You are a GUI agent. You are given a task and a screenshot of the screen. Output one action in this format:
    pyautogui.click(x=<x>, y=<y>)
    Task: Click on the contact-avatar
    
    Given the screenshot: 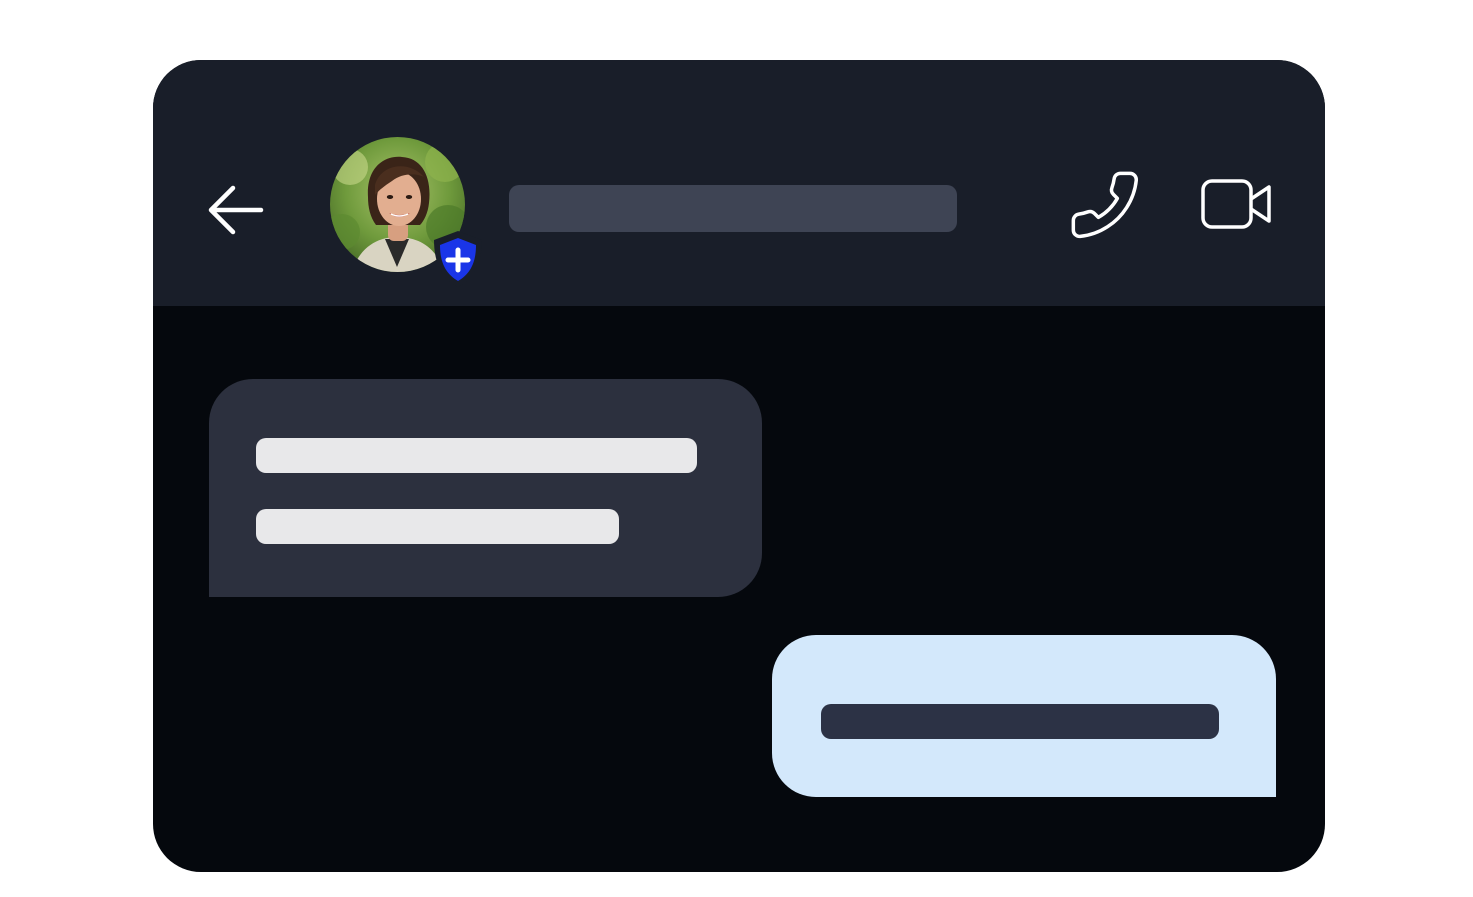 What is the action you would take?
    pyautogui.click(x=410, y=213)
    